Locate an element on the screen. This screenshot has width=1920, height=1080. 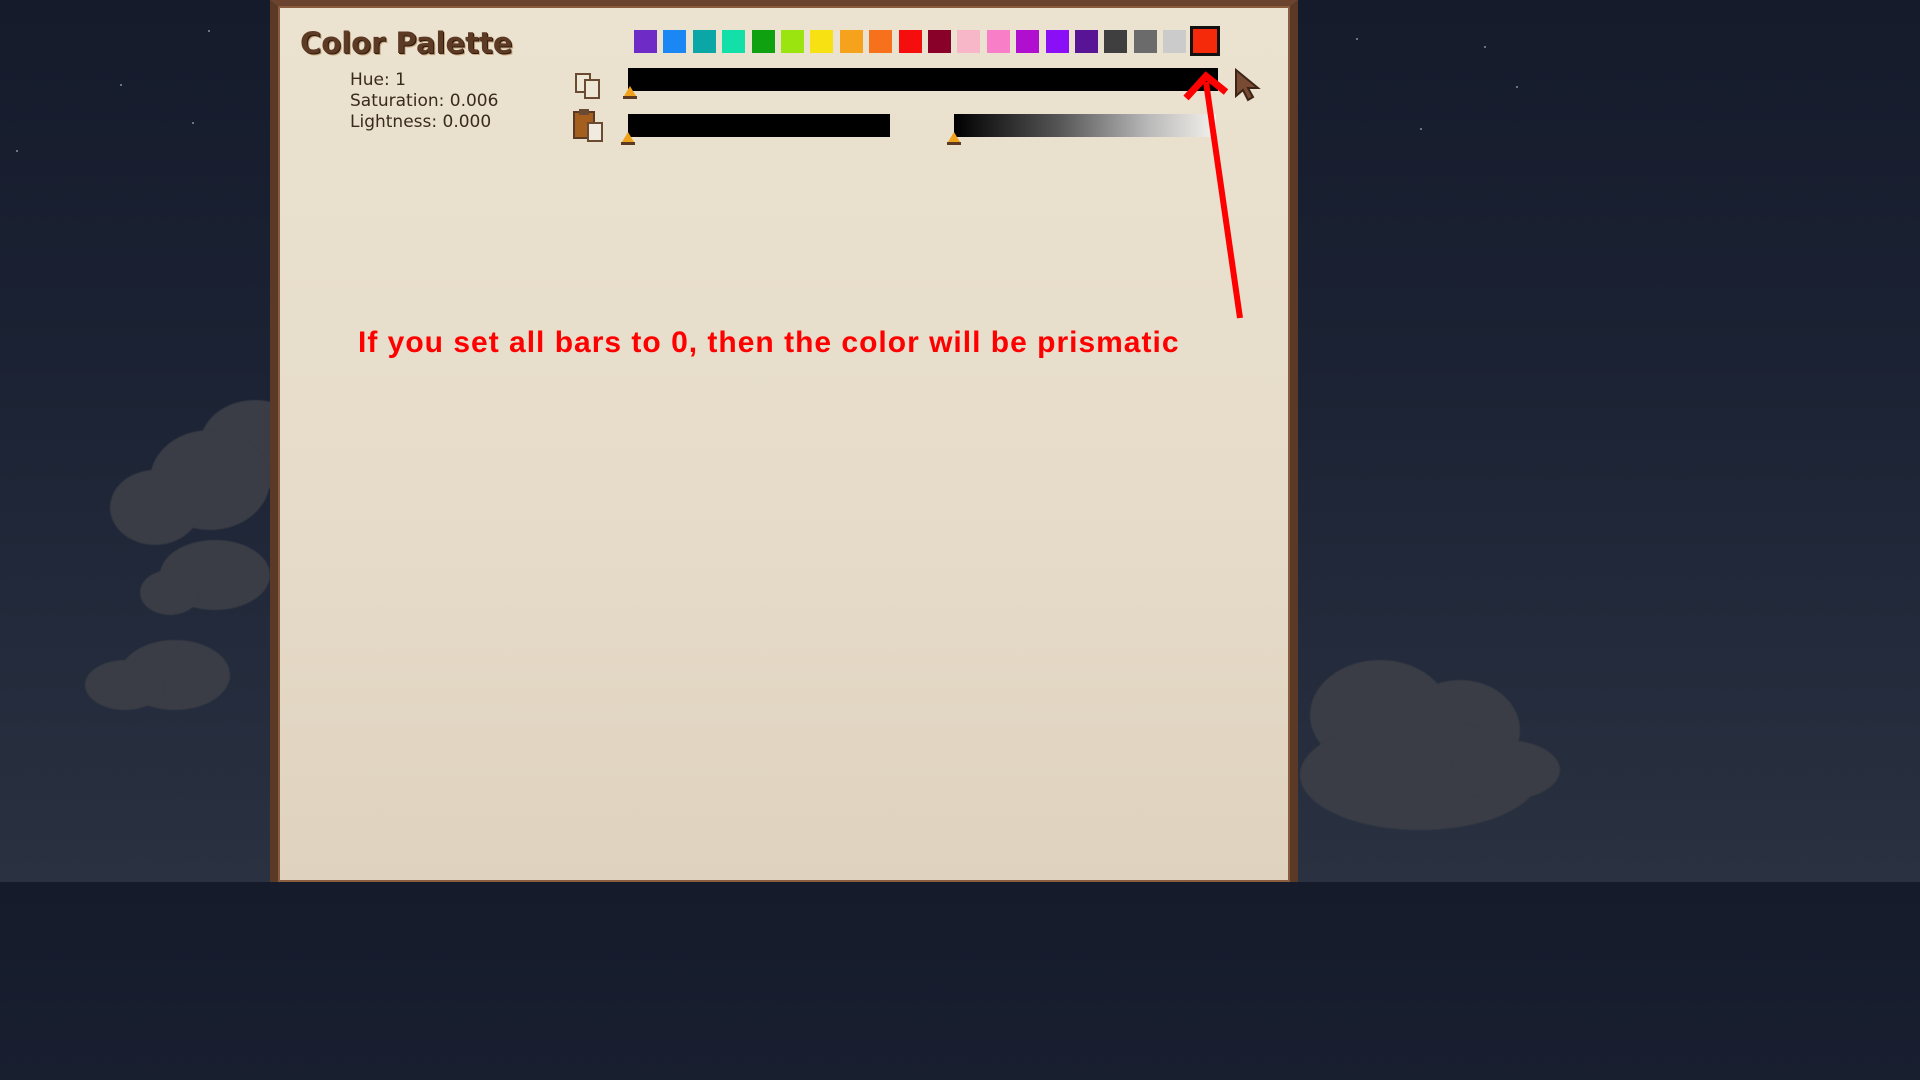
lightness-bar is located at coordinates (1085, 125).